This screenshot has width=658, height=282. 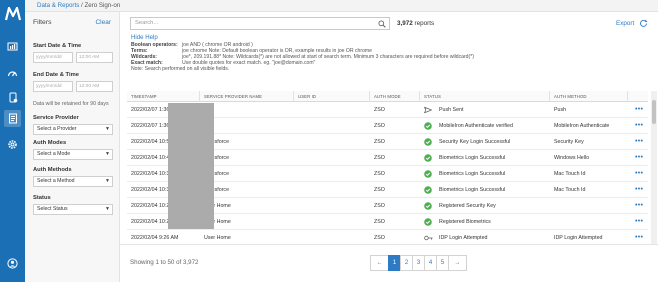 What do you see at coordinates (451, 110) in the screenshot?
I see `cell-status: Push Sent` at bounding box center [451, 110].